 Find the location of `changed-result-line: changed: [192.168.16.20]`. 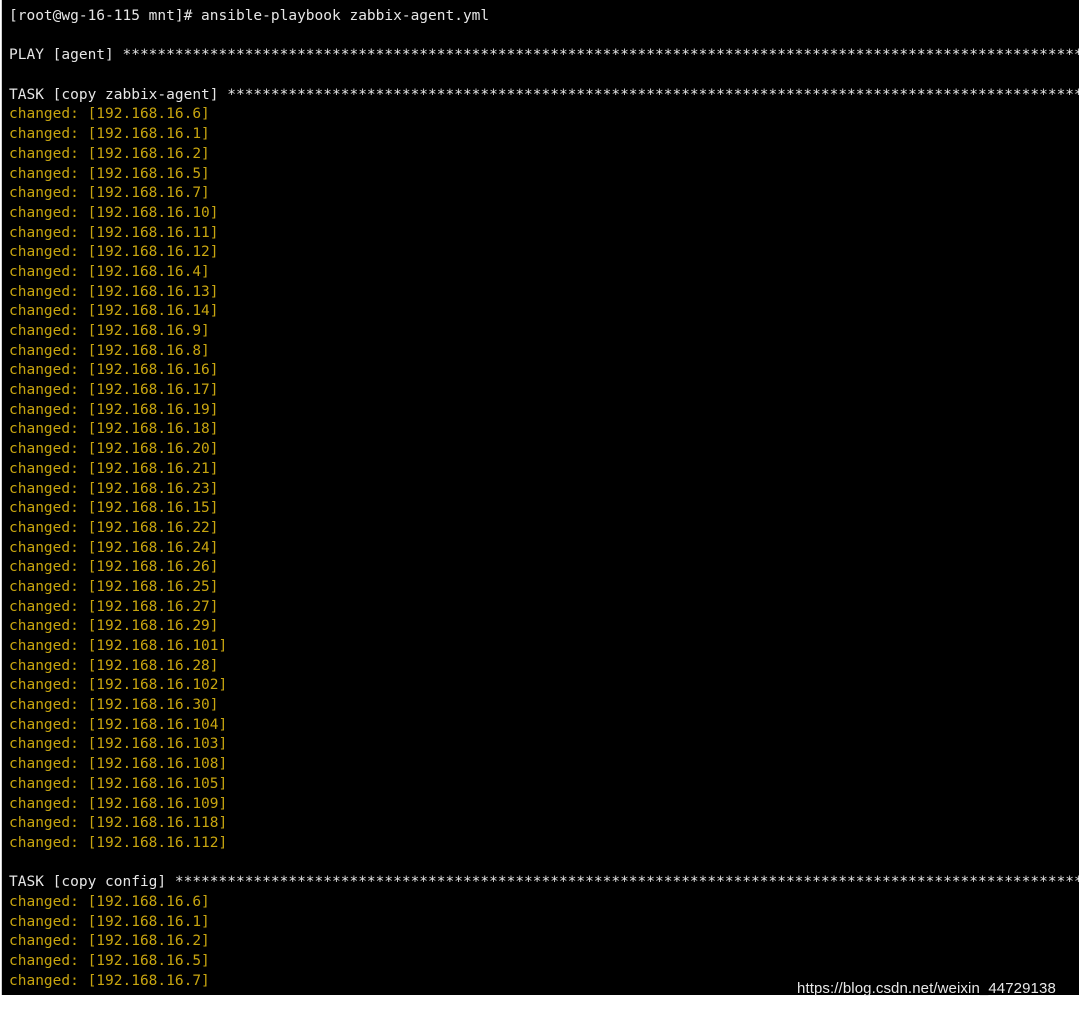

changed-result-line: changed: [192.168.16.20] is located at coordinates (114, 449).